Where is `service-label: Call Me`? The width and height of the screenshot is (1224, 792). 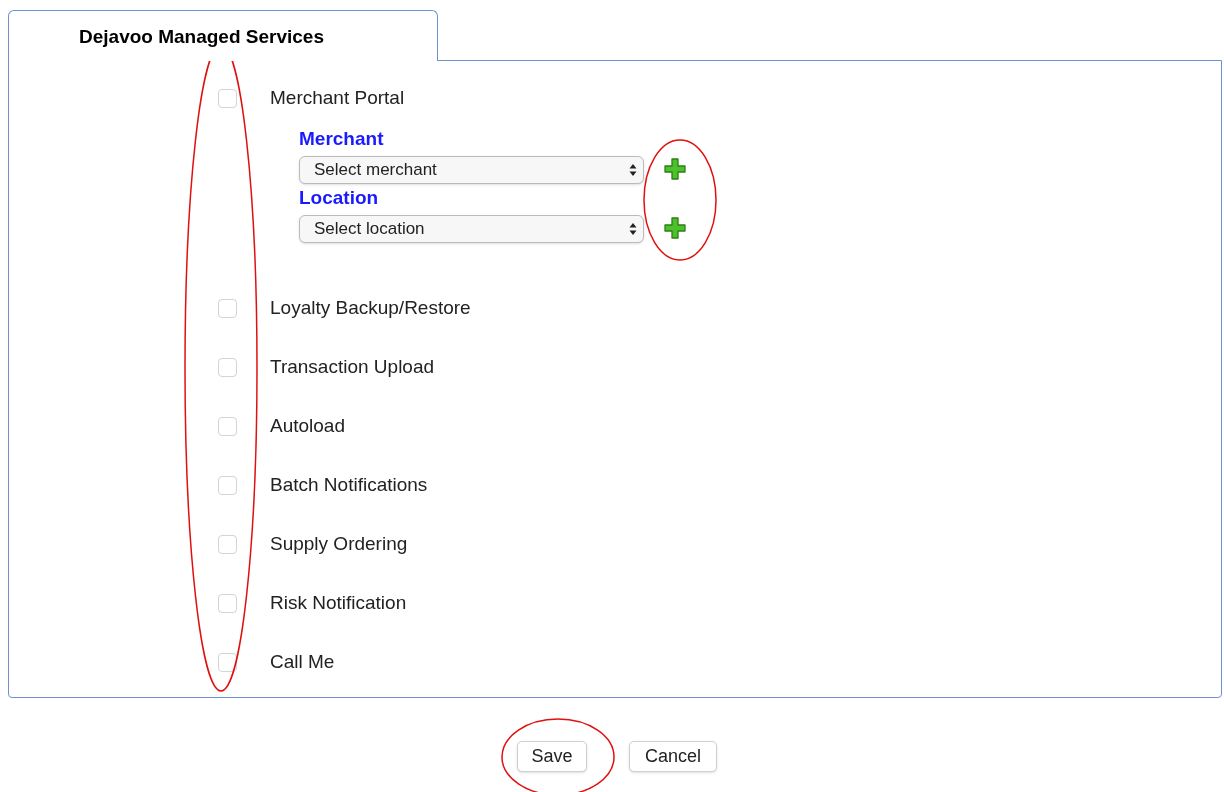
service-label: Call Me is located at coordinates (302, 662).